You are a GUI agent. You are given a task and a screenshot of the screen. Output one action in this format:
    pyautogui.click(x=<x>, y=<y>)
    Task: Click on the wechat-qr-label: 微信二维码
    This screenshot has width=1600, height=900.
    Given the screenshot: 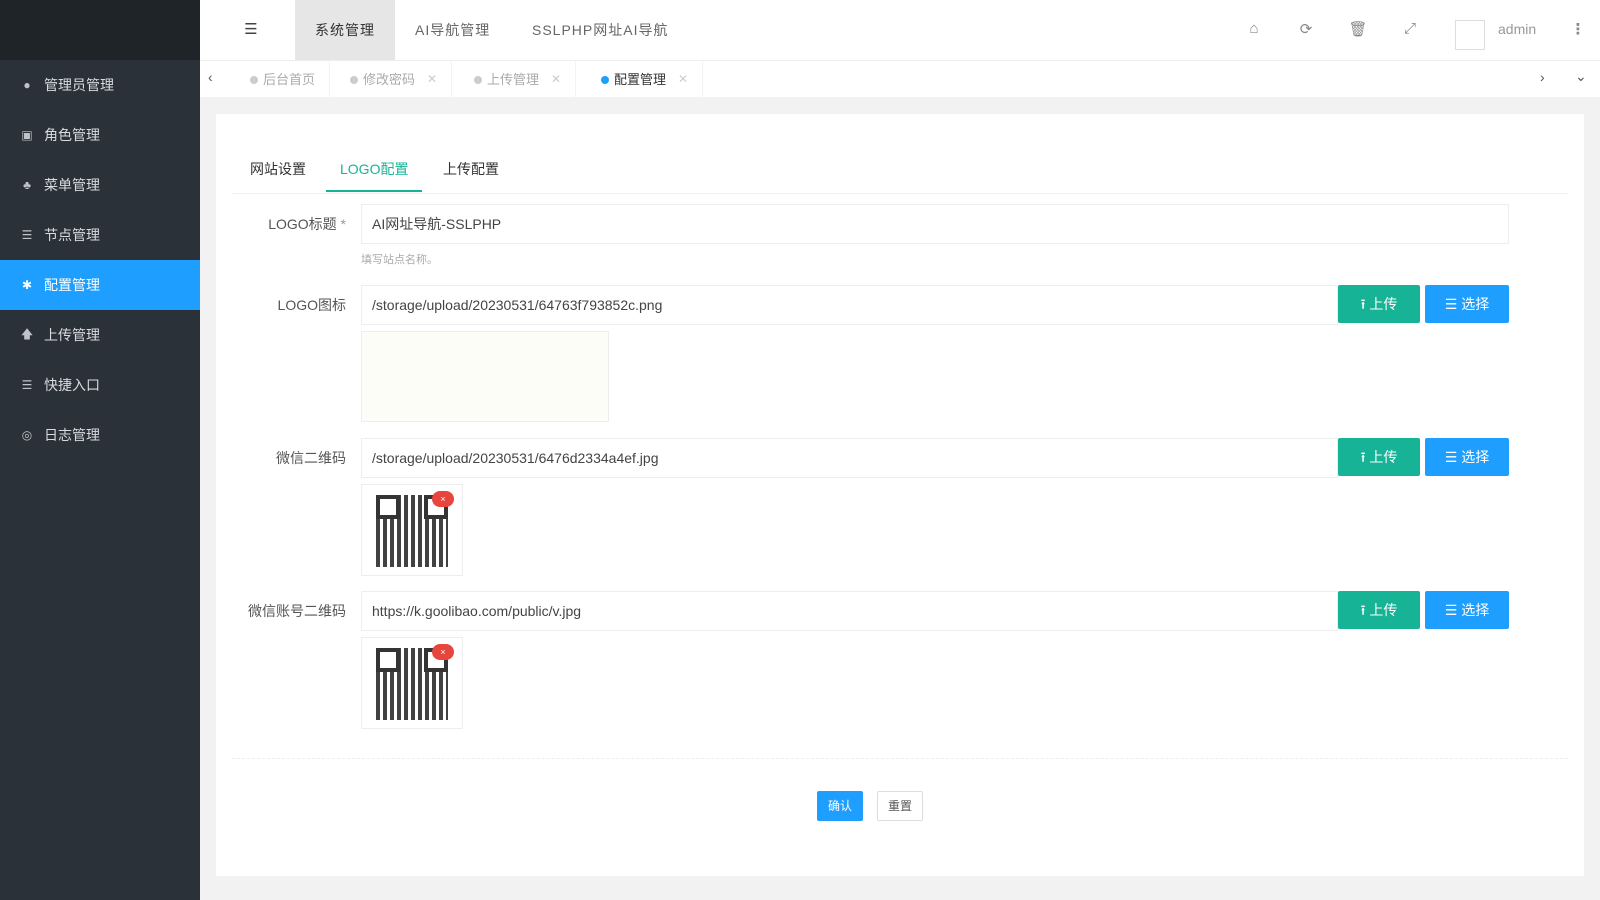 What is the action you would take?
    pyautogui.click(x=311, y=458)
    